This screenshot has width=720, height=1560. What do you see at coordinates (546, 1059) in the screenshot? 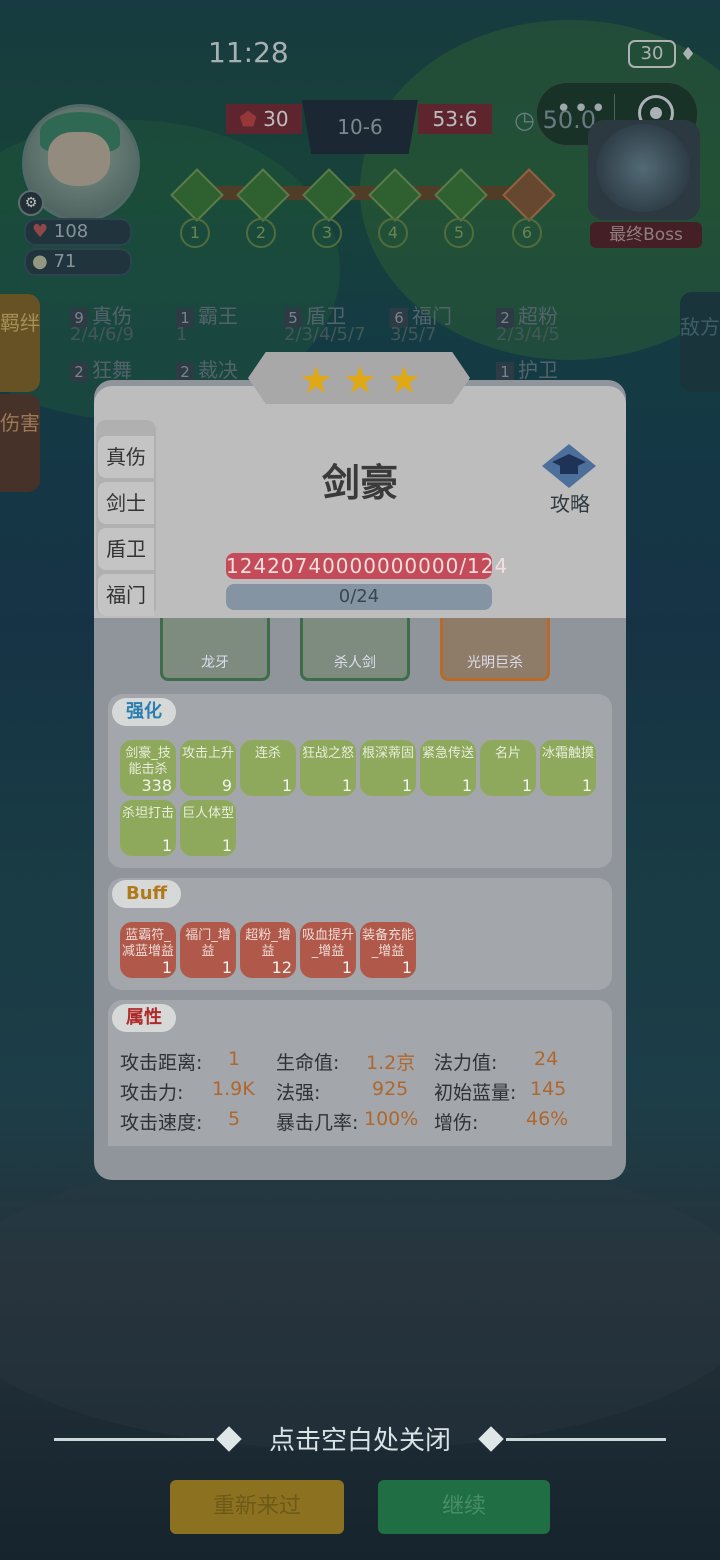
I see `attr-value: 24` at bounding box center [546, 1059].